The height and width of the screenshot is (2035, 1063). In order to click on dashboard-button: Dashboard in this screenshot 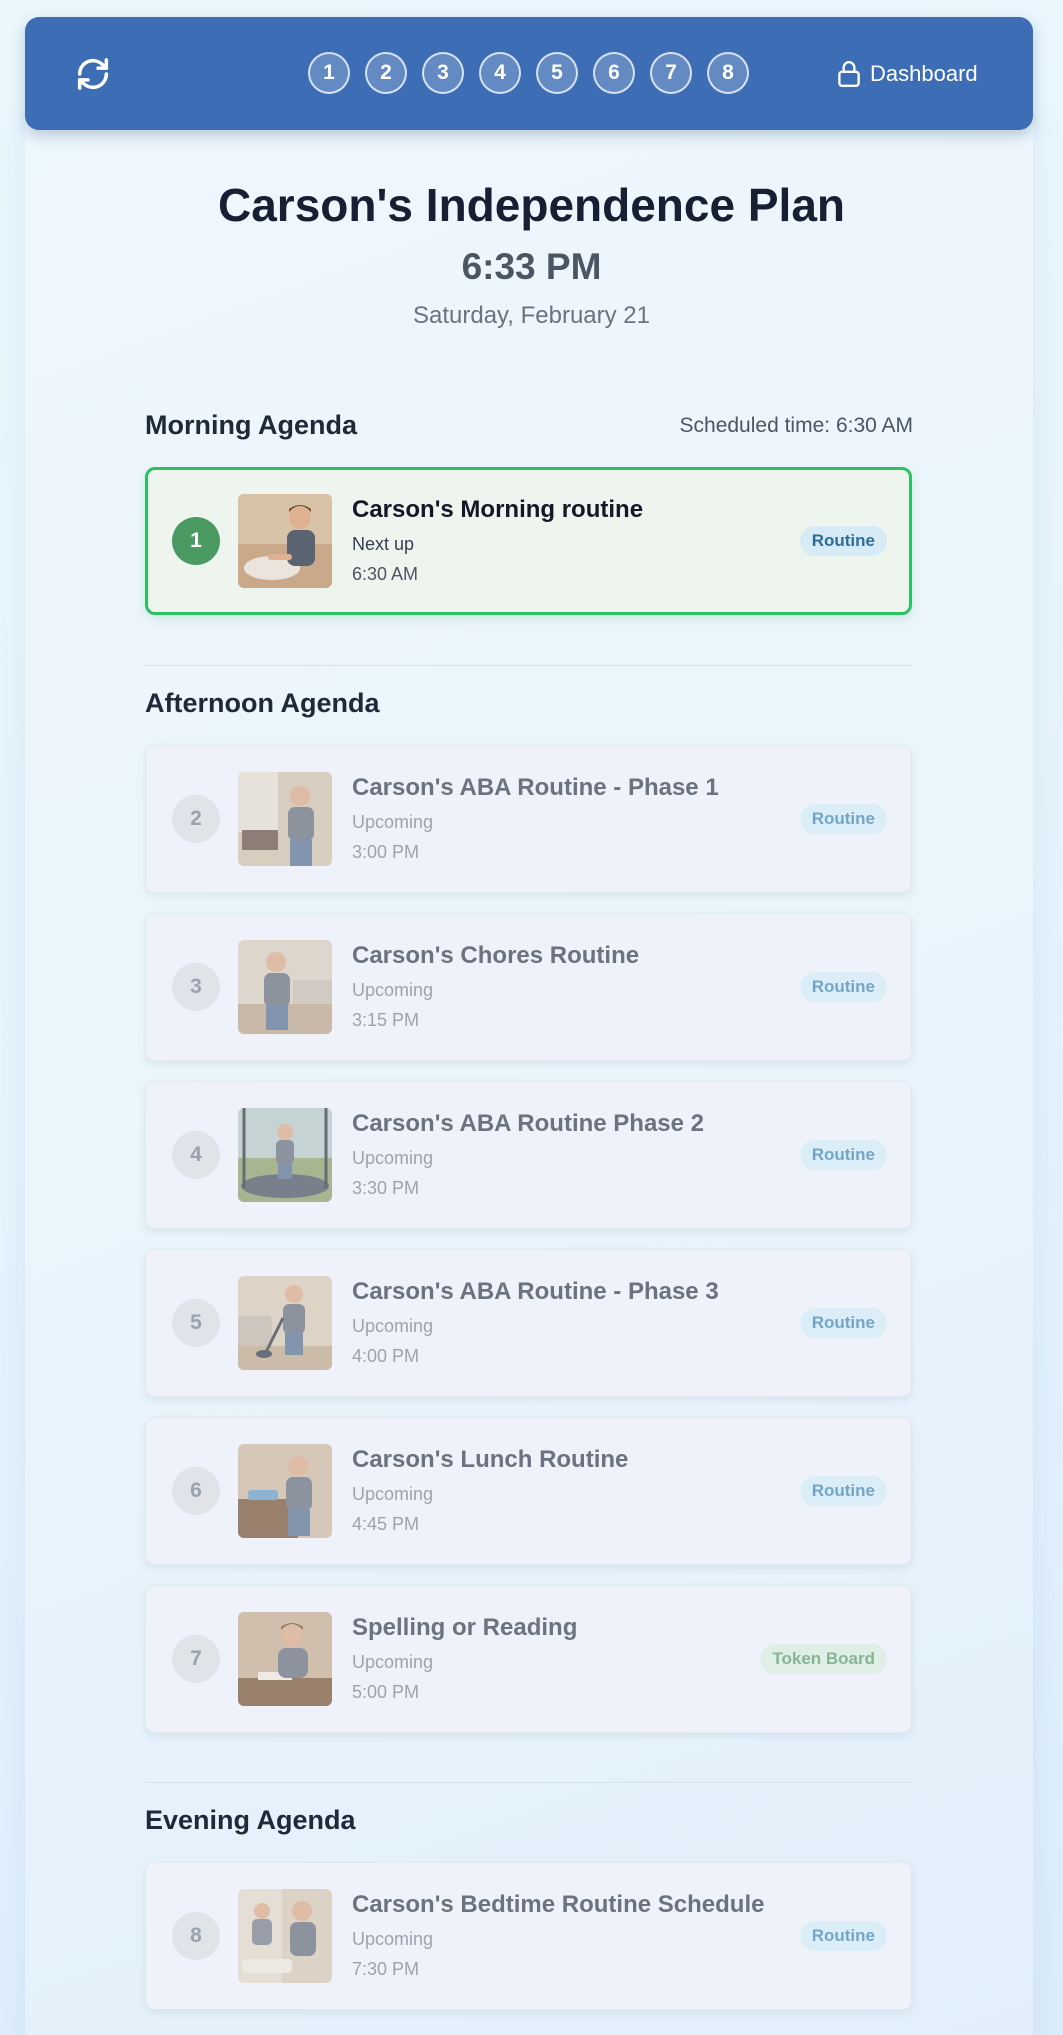, I will do `click(907, 74)`.